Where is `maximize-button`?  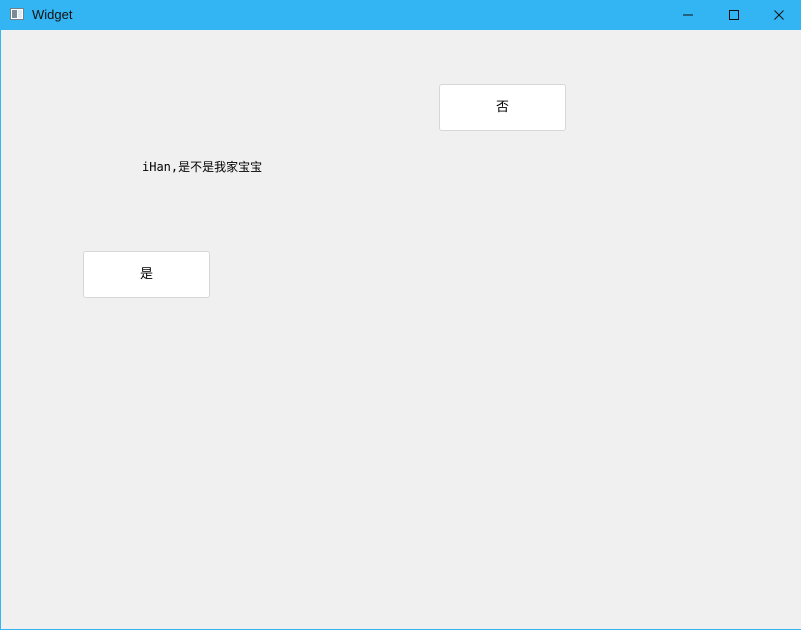 maximize-button is located at coordinates (734, 15).